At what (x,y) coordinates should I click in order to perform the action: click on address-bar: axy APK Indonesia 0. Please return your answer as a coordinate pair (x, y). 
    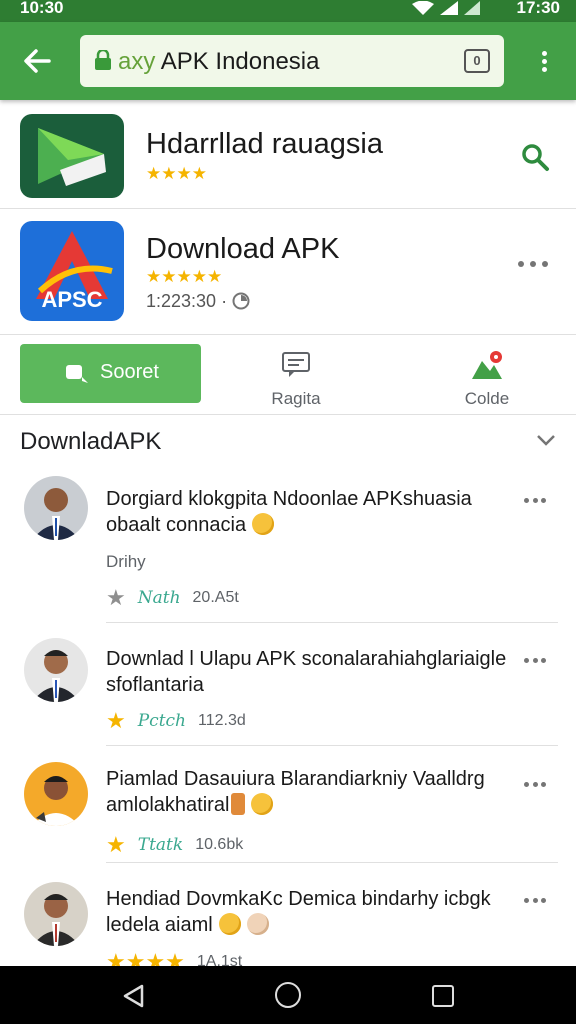
    Looking at the image, I should click on (292, 61).